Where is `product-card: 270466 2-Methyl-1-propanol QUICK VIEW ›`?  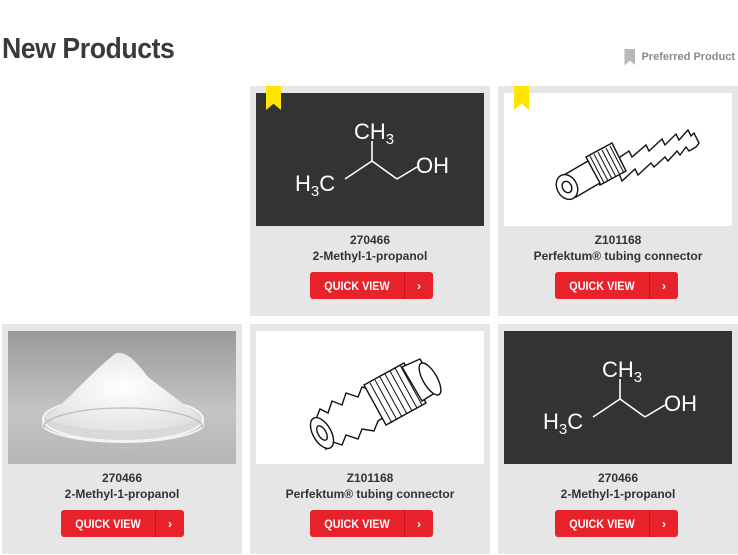
product-card: 270466 2-Methyl-1-propanol QUICK VIEW › is located at coordinates (122, 439).